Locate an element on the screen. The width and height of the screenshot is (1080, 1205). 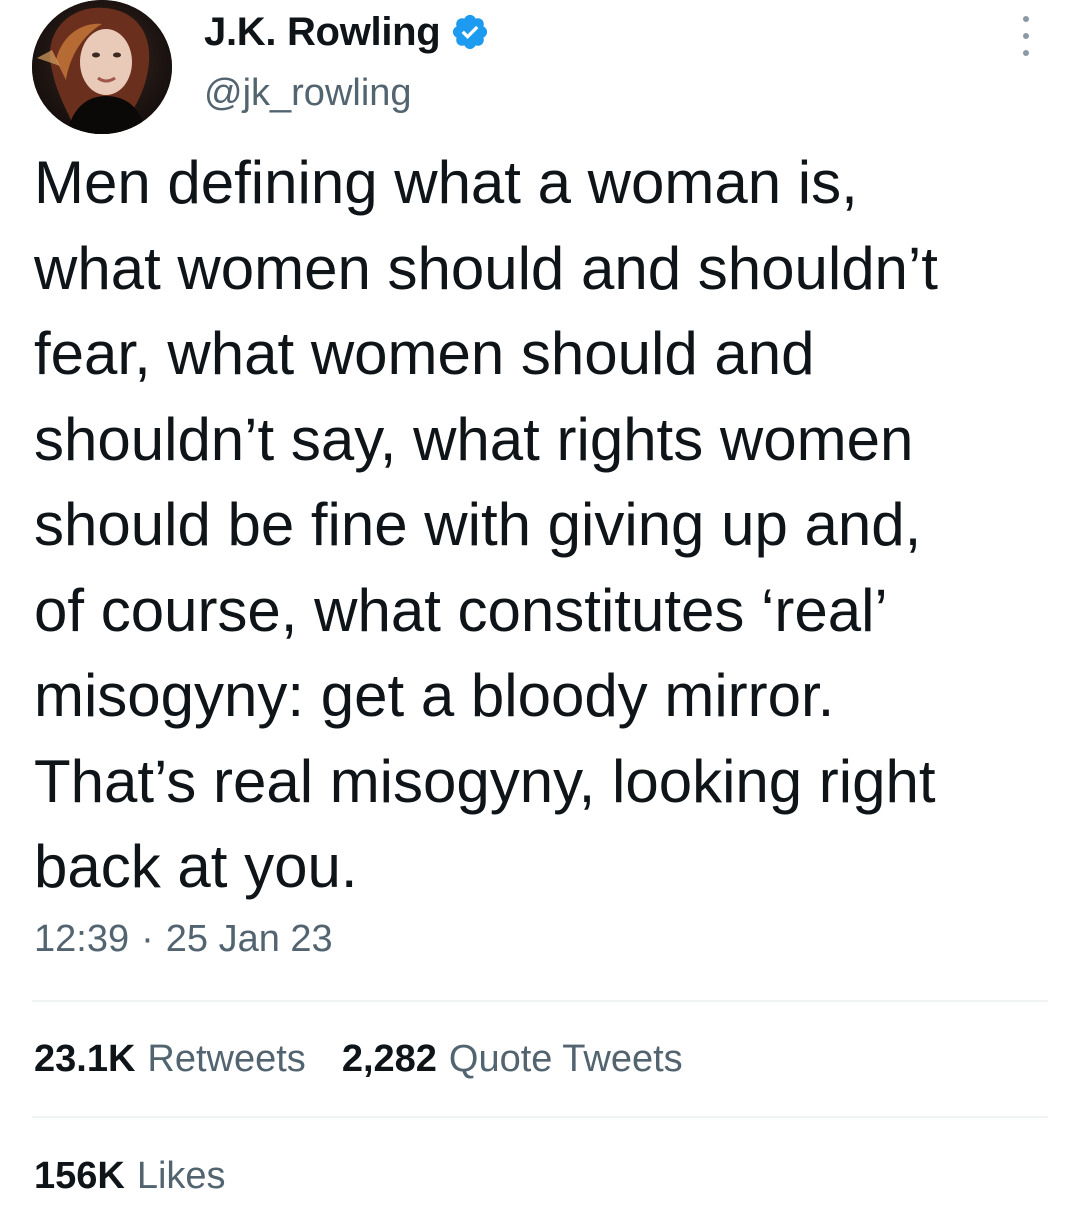
tweet-text-line: of course, what constitutes ‘real’ is located at coordinates (461, 610).